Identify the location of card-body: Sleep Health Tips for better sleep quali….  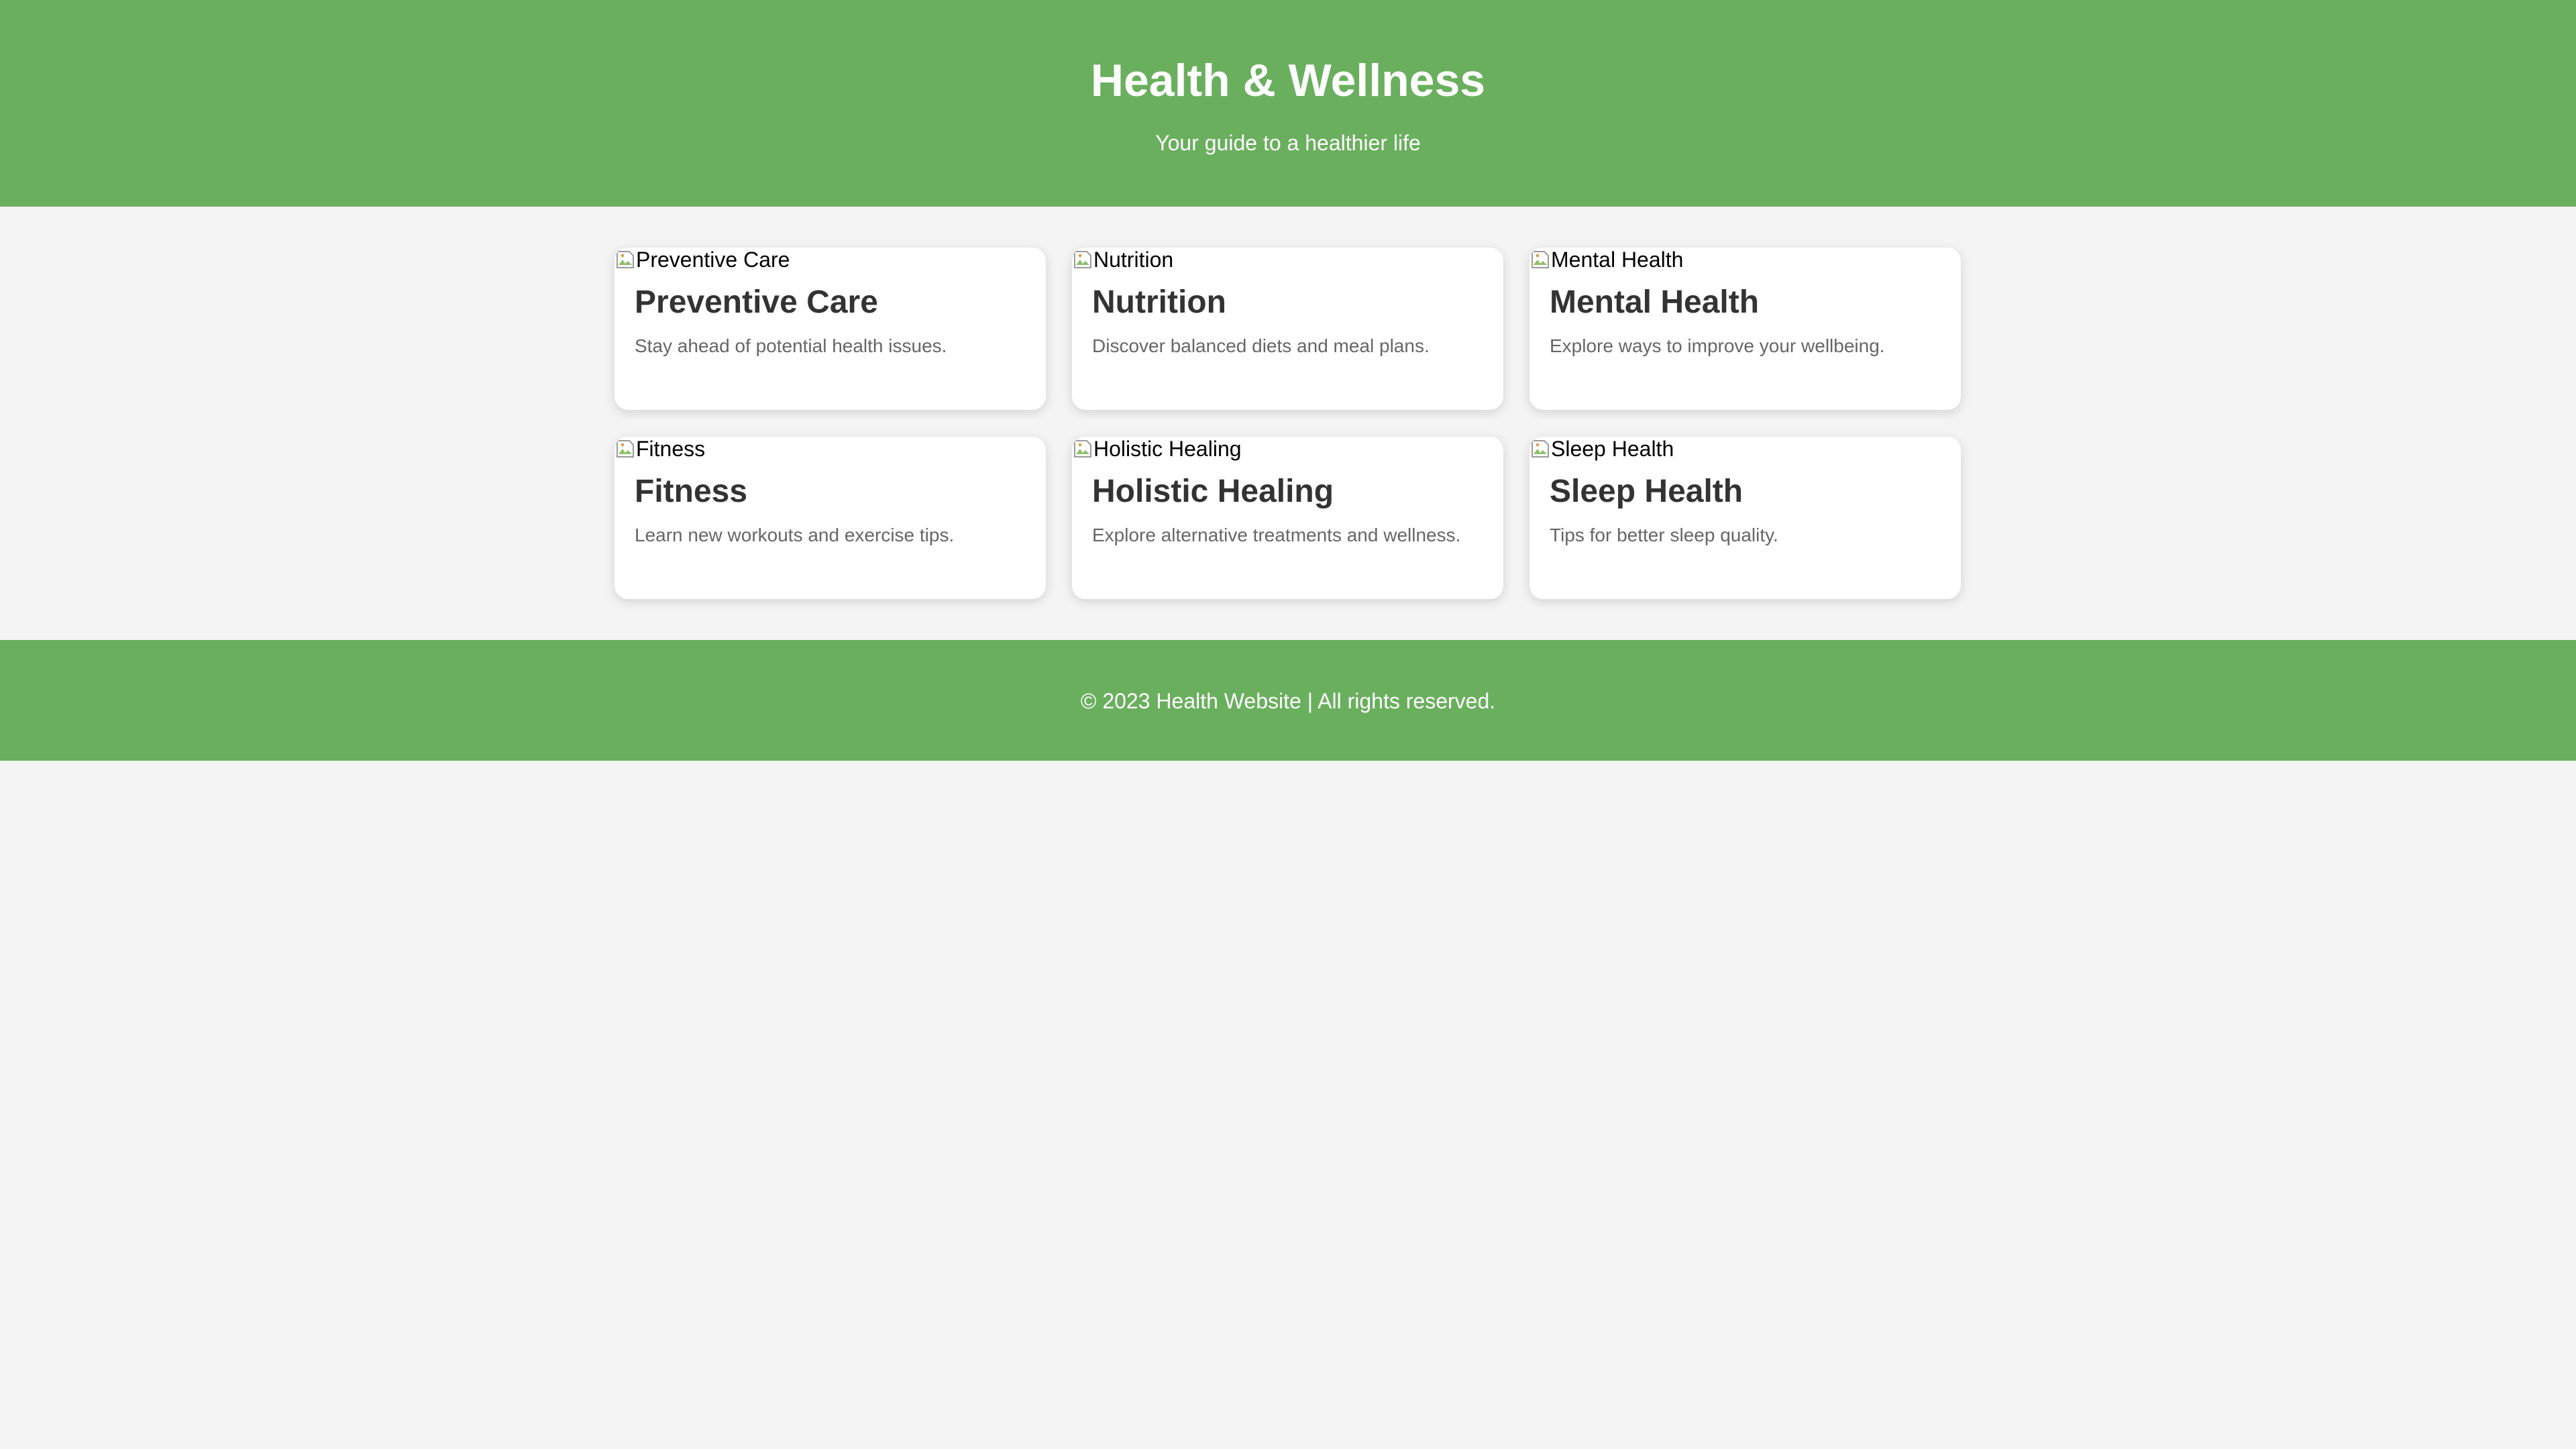
(1745, 510).